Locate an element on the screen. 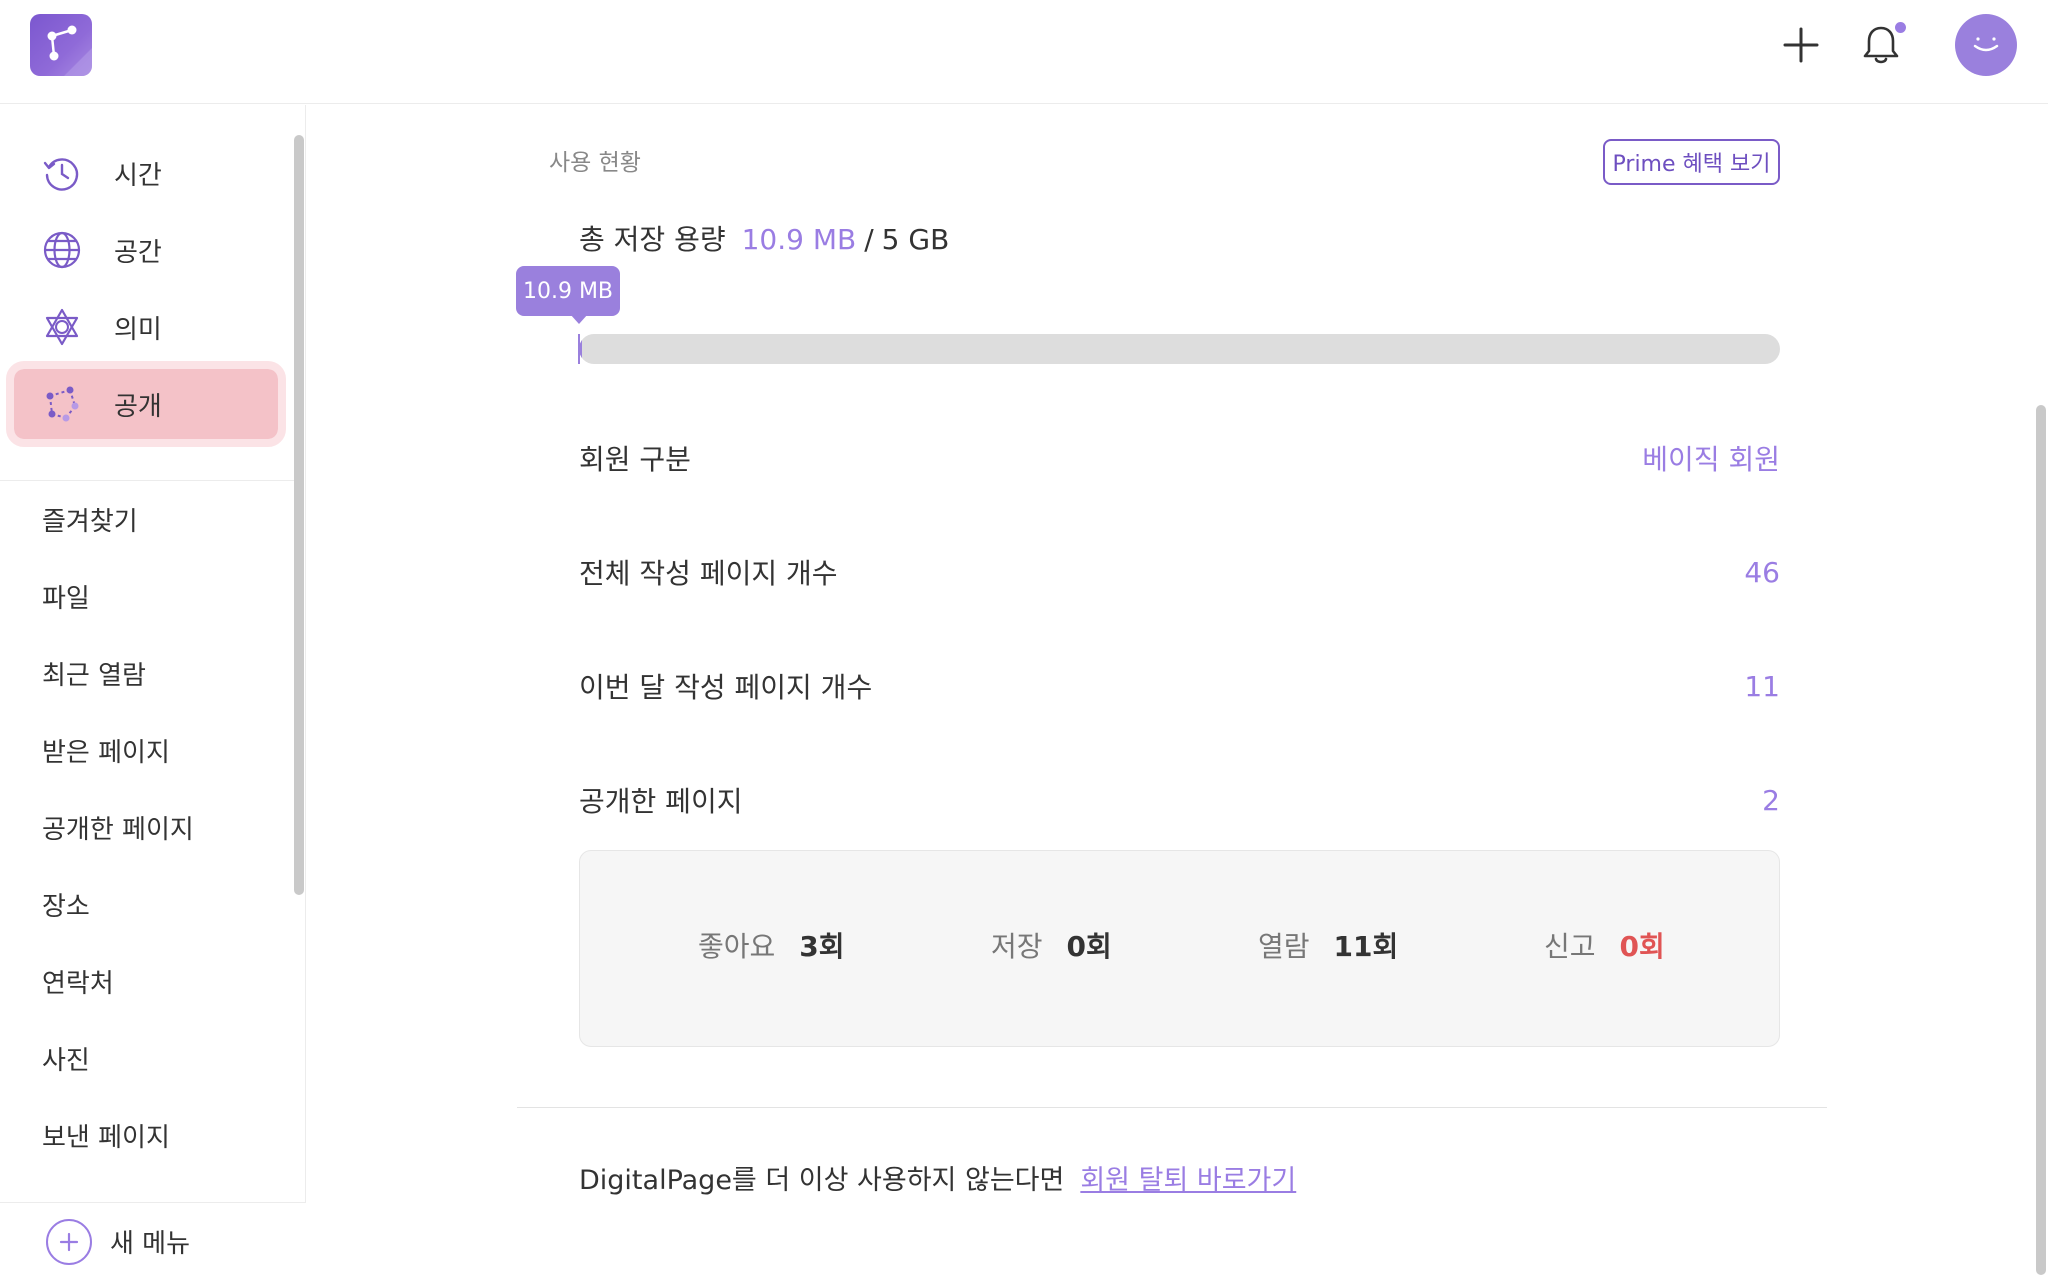  sidebar-menu-published: 공개한 페이지 is located at coordinates (118, 827).